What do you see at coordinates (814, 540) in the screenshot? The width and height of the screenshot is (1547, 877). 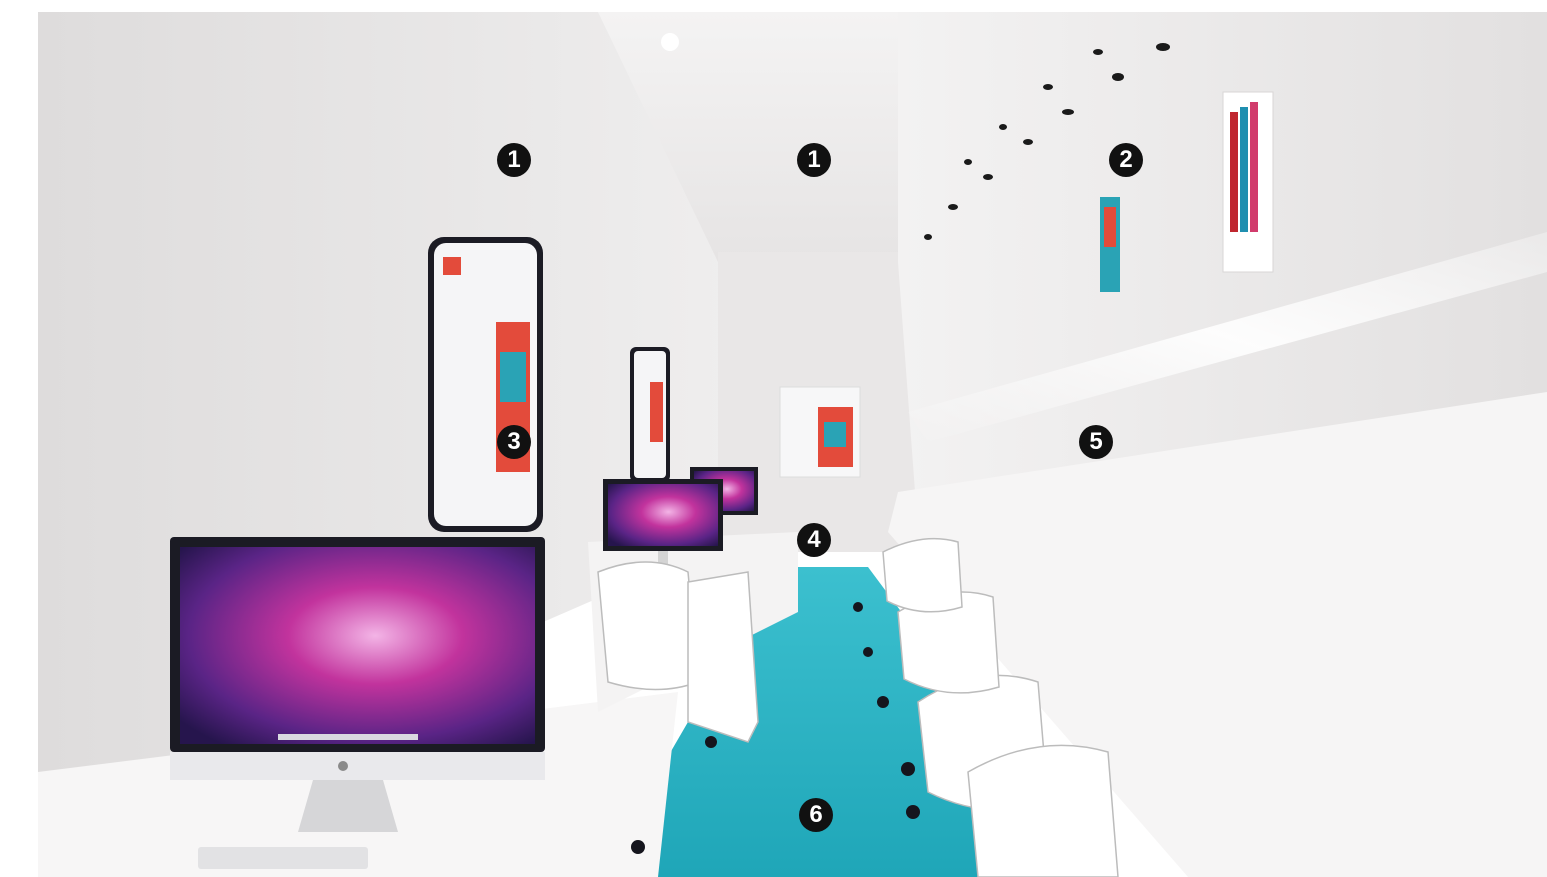 I see `marker-4-back-wall: 4` at bounding box center [814, 540].